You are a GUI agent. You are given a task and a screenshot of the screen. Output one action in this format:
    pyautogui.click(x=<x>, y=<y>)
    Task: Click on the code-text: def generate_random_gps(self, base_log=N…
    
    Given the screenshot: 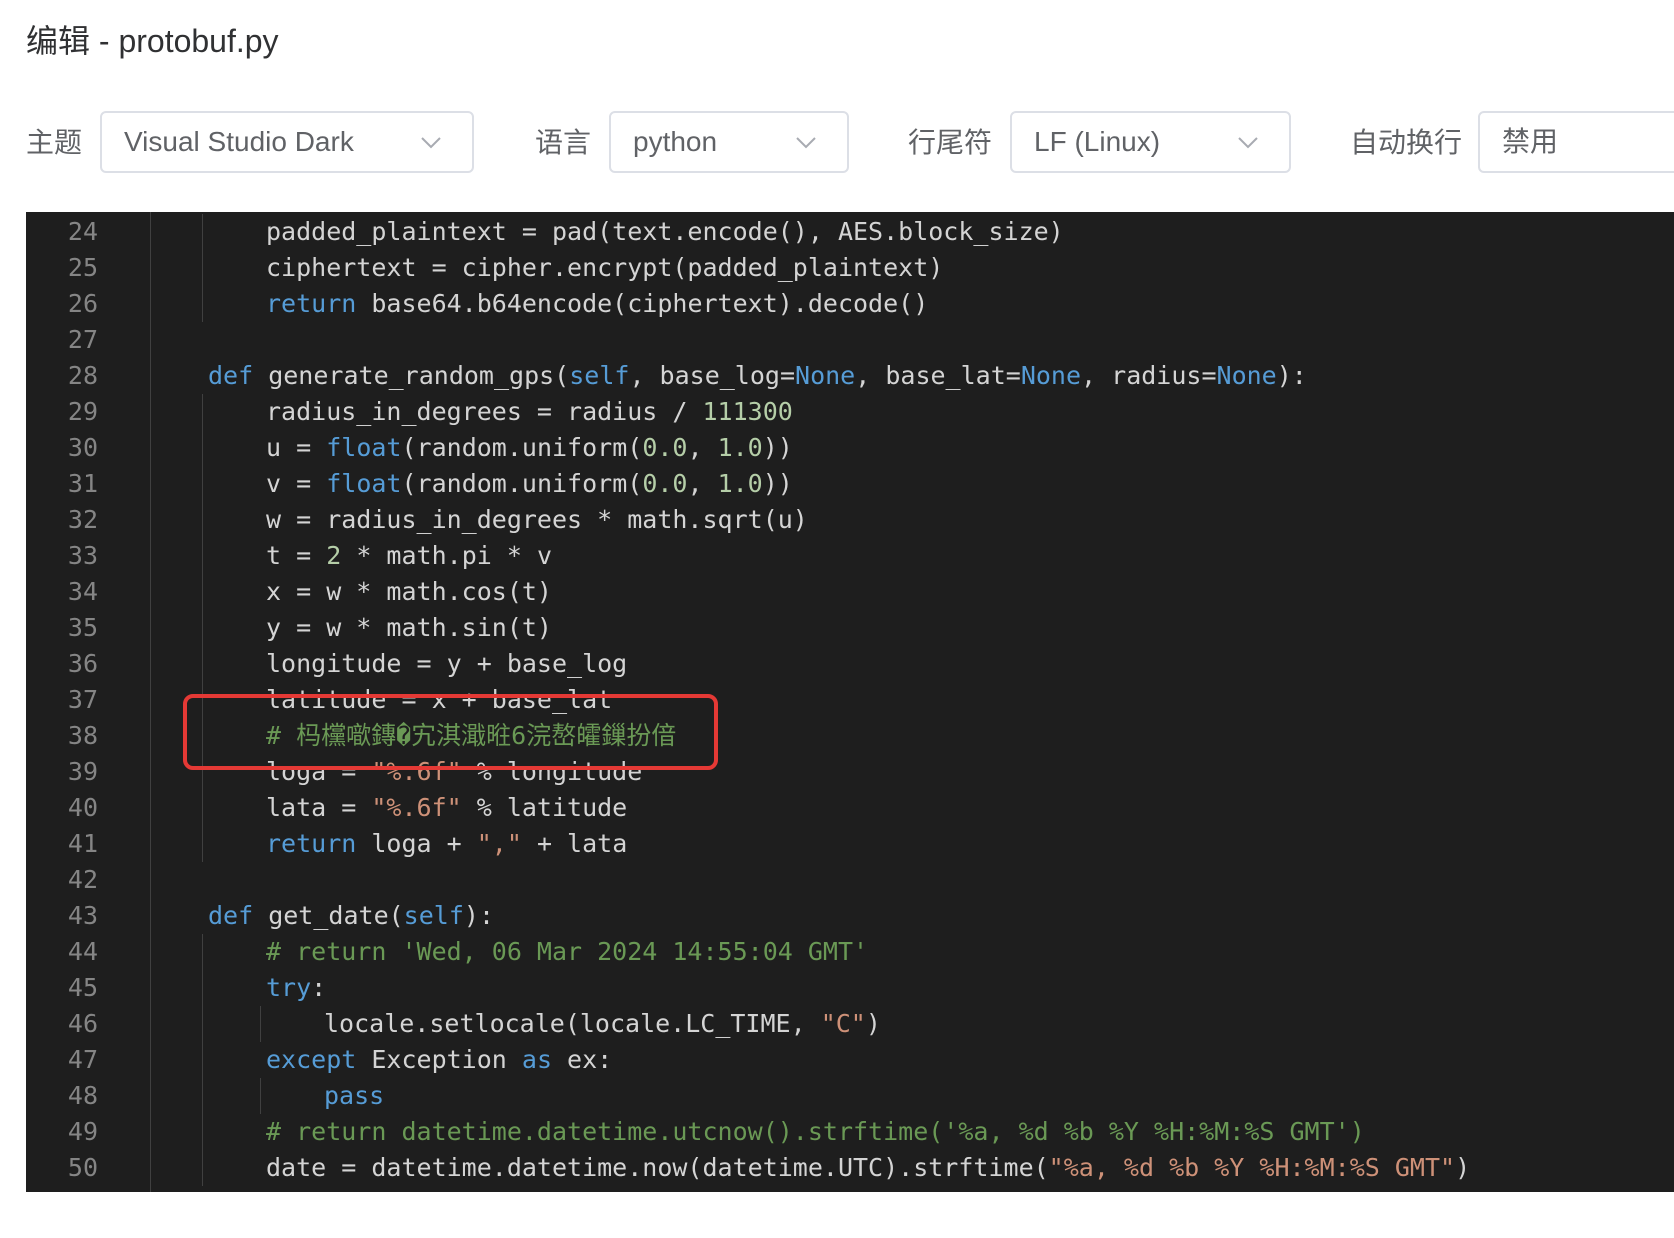 What is the action you would take?
    pyautogui.click(x=757, y=376)
    